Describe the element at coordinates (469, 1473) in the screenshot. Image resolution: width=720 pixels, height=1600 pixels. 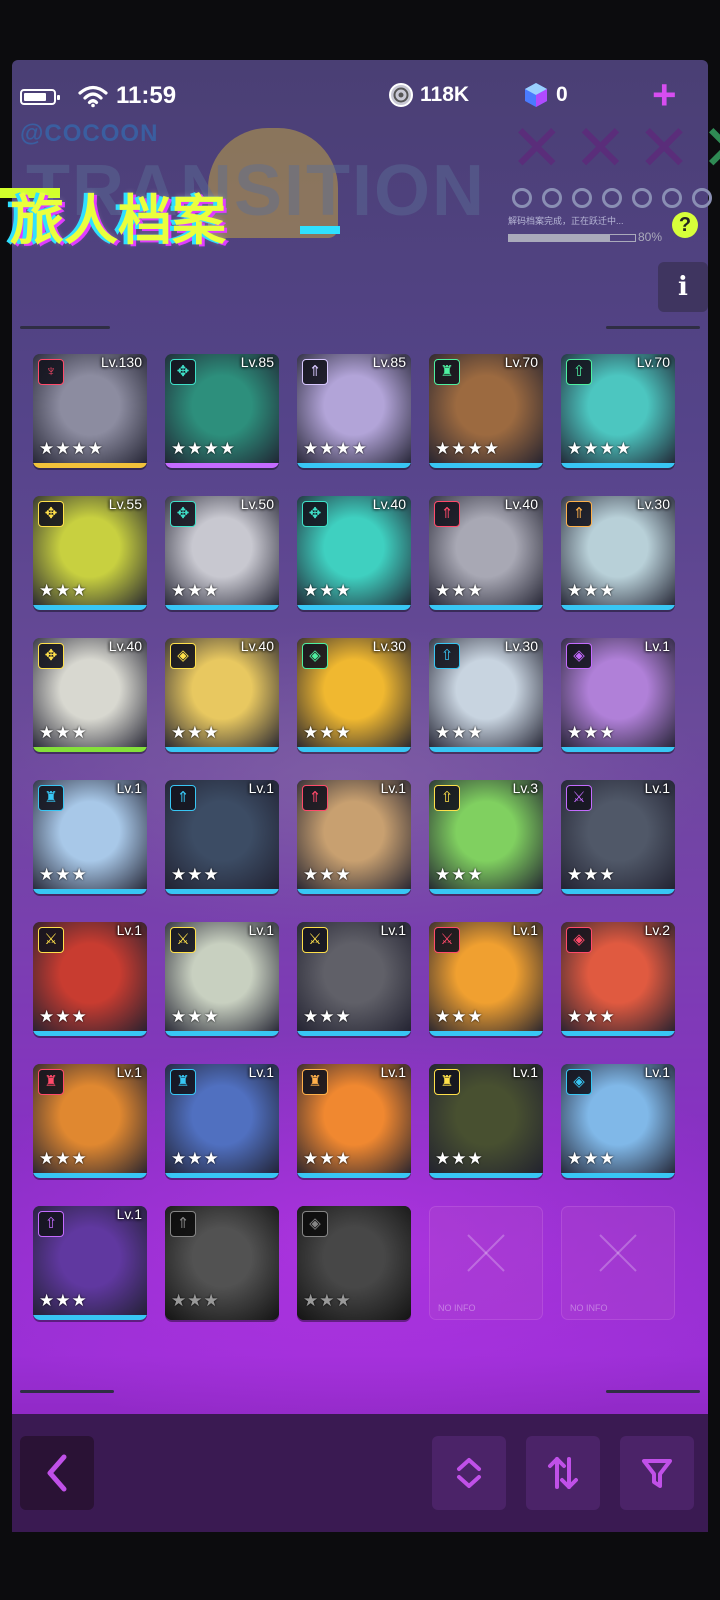
I see `expand-collapse-button` at that location.